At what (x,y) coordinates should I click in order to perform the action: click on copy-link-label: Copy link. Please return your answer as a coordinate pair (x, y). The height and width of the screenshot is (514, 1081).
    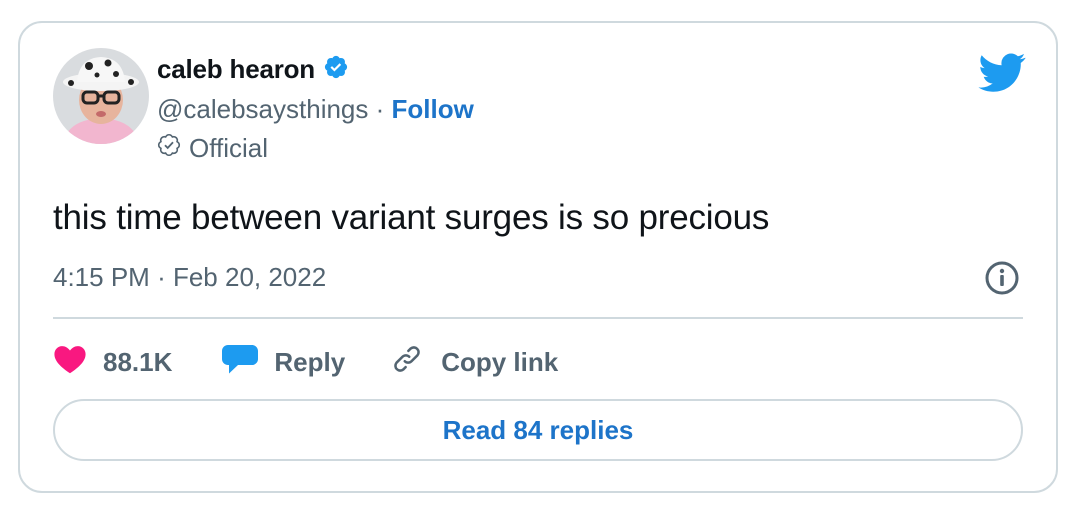
    Looking at the image, I should click on (500, 362).